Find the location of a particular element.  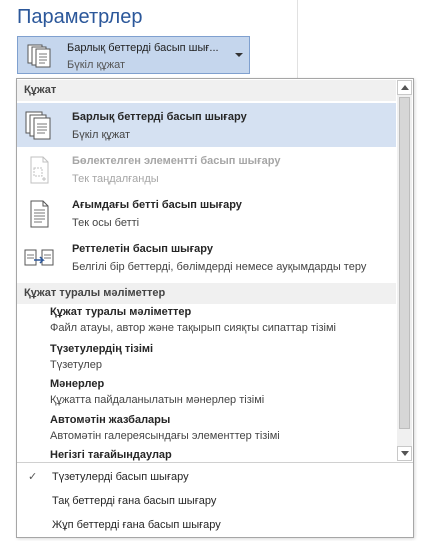

option-label: Түзетулерді басып шығару is located at coordinates (120, 477).